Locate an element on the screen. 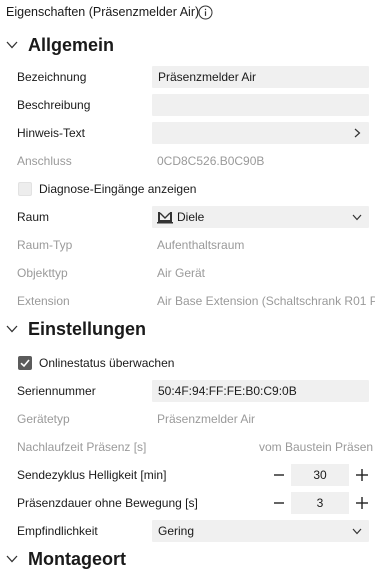 The height and width of the screenshot is (573, 375). bezeichnung-field: Präsenzmelder Air is located at coordinates (260, 77).